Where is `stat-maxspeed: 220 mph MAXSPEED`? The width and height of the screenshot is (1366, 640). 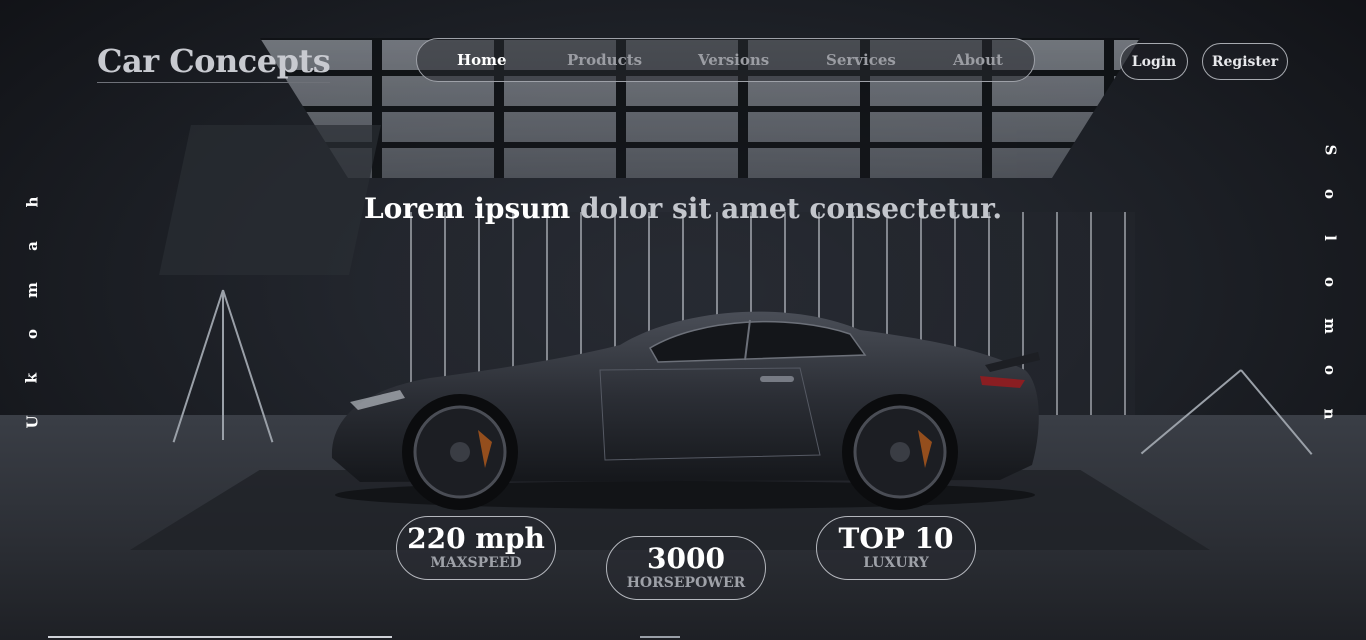 stat-maxspeed: 220 mph MAXSPEED is located at coordinates (476, 548).